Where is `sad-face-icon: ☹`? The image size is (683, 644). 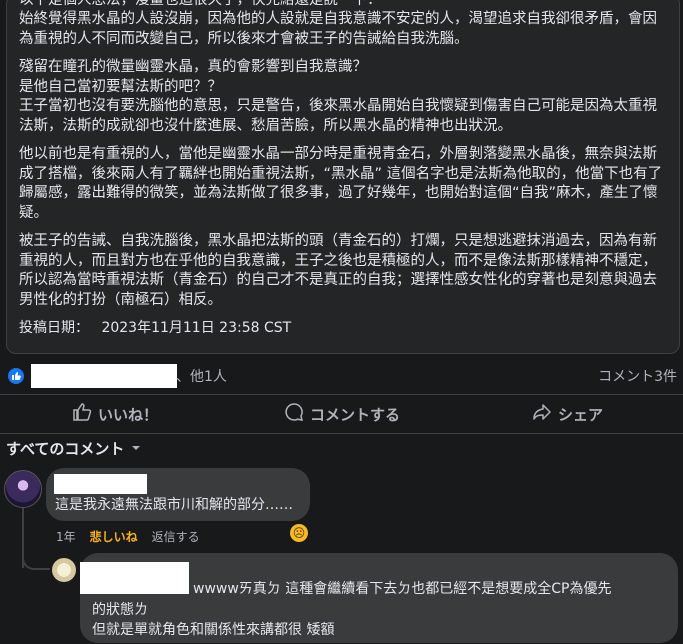 sad-face-icon: ☹ is located at coordinates (299, 533).